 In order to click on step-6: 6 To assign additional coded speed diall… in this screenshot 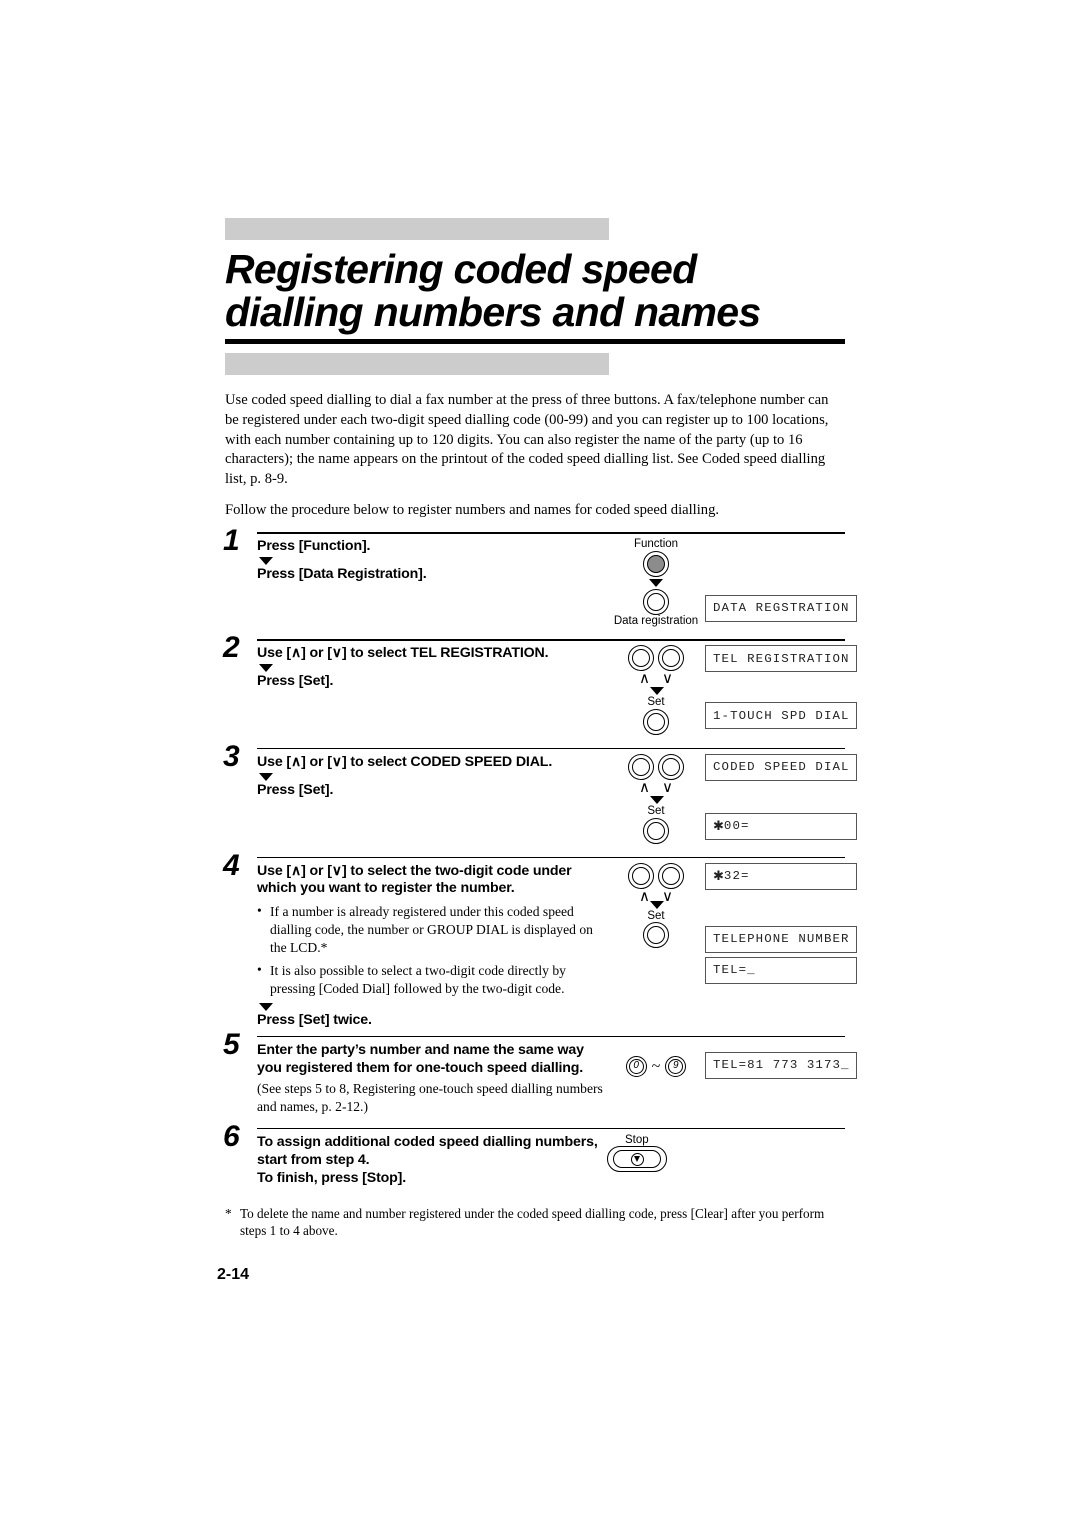, I will do `click(534, 1154)`.